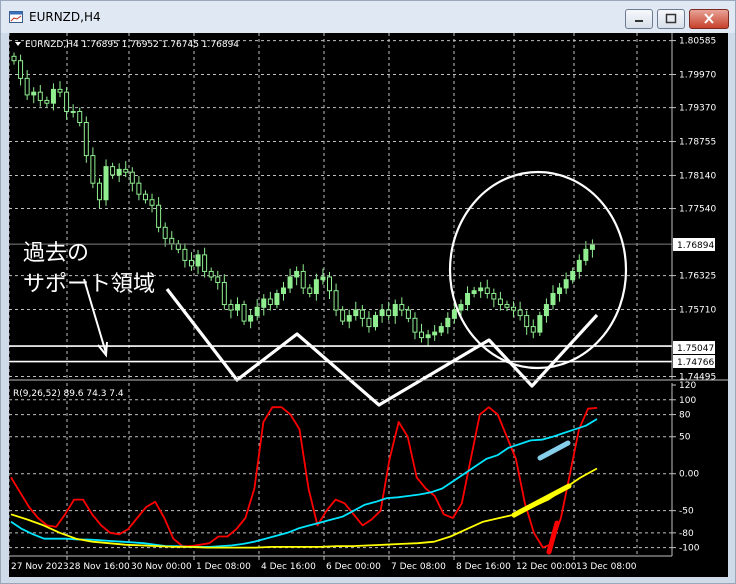 This screenshot has width=736, height=584. Describe the element at coordinates (689, 475) in the screenshot. I see `indicator-tick-label: 0.00` at that location.